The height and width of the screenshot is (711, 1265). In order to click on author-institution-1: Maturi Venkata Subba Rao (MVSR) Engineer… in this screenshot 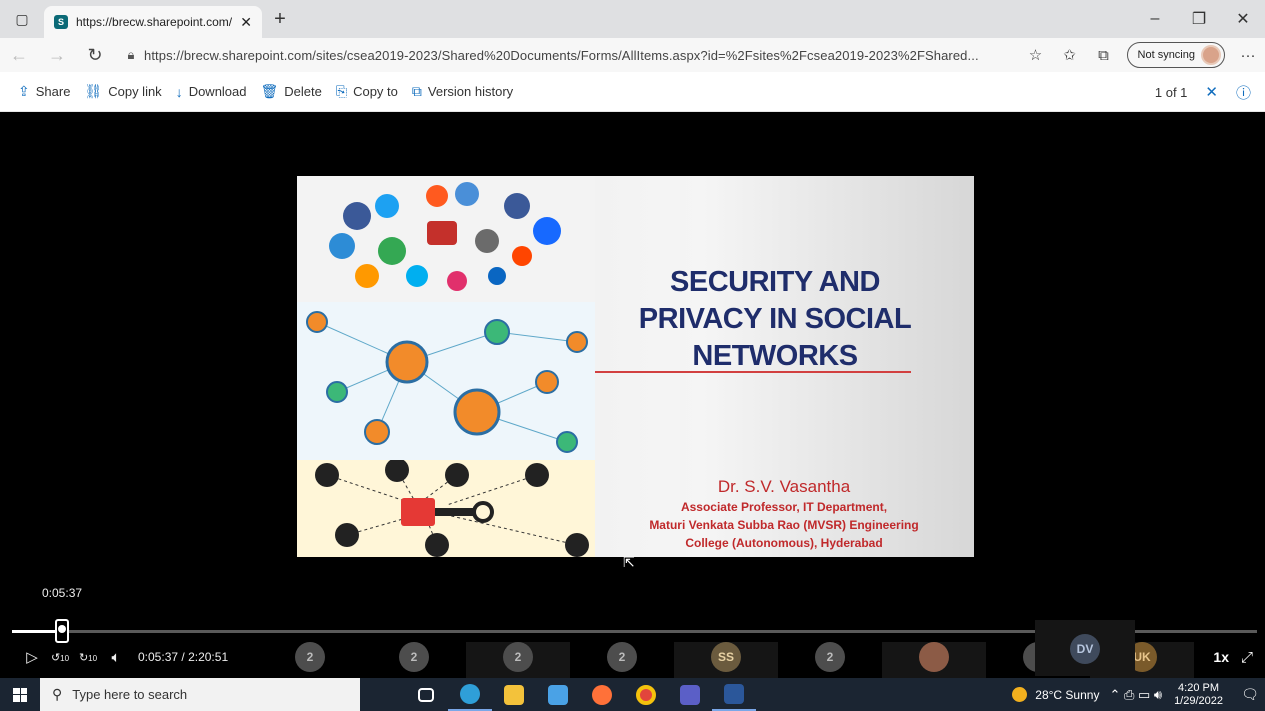, I will do `click(784, 525)`.